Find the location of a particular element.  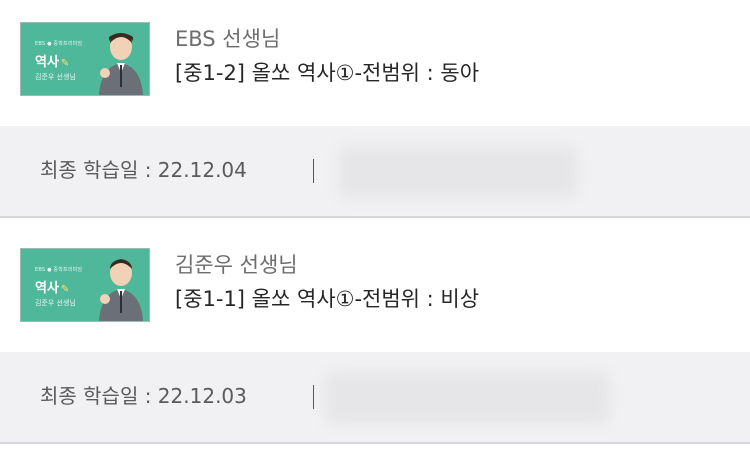

teacher-name: EBS 선생님 is located at coordinates (228, 39).